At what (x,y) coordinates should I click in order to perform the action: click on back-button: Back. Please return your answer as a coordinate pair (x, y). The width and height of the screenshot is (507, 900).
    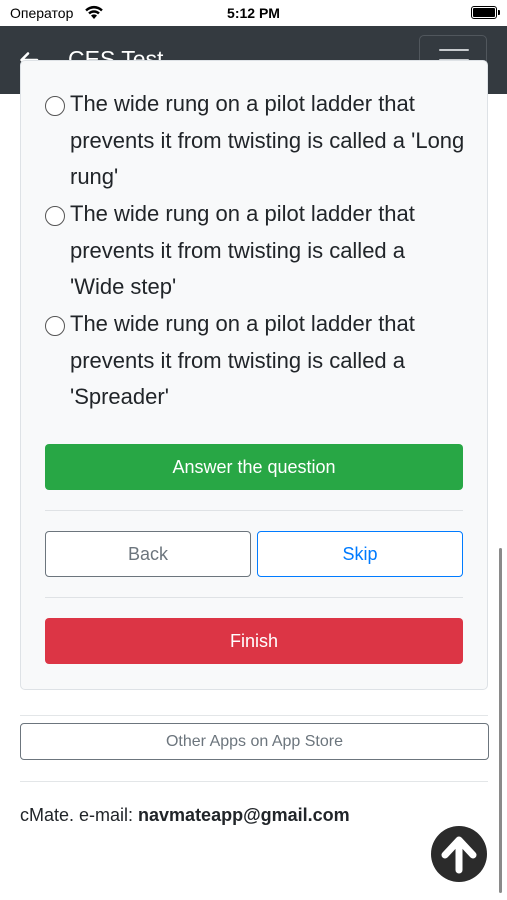
    Looking at the image, I should click on (148, 554).